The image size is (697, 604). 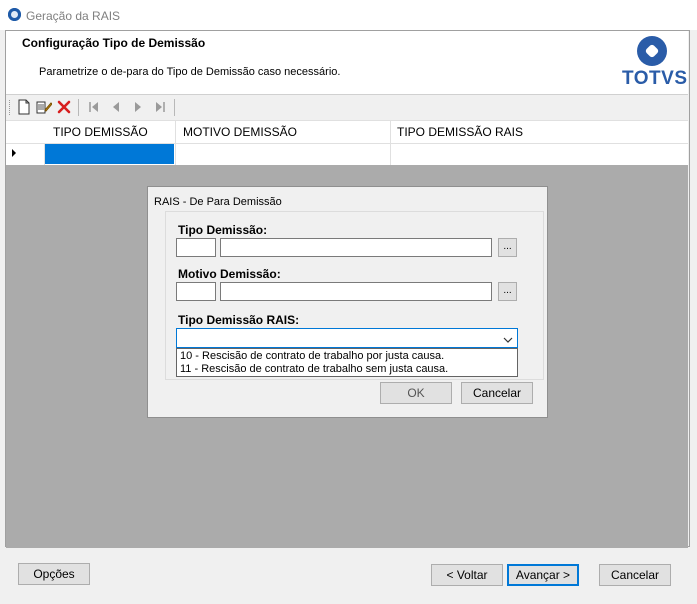 What do you see at coordinates (240, 132) in the screenshot?
I see `column-header-motivo: MOTIVO DEMISSÃO` at bounding box center [240, 132].